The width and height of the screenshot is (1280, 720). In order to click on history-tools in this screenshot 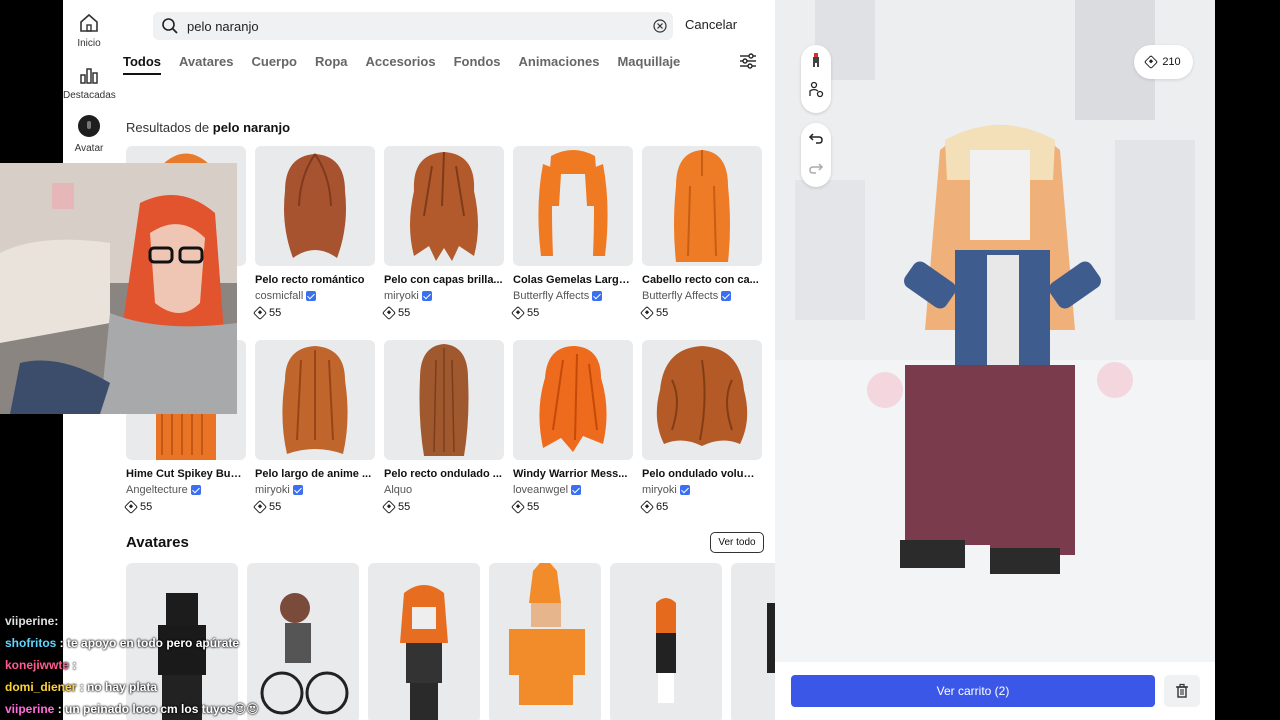, I will do `click(816, 155)`.